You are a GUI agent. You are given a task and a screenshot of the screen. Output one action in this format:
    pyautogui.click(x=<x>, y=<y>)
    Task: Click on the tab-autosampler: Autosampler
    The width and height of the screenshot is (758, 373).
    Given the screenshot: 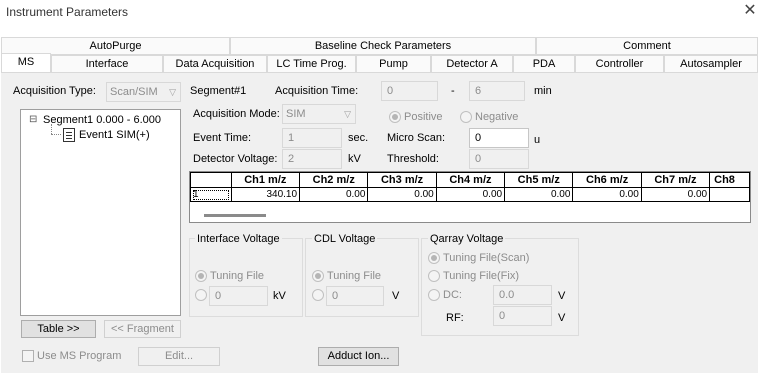 What is the action you would take?
    pyautogui.click(x=711, y=64)
    